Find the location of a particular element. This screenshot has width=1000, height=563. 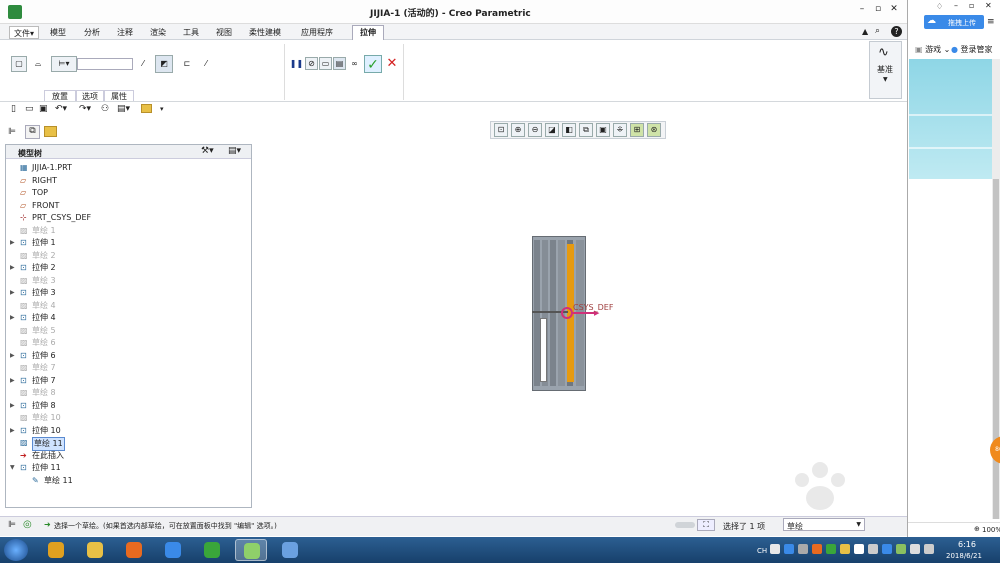

show-navigator-icon: ⊫ is located at coordinates (12, 525).